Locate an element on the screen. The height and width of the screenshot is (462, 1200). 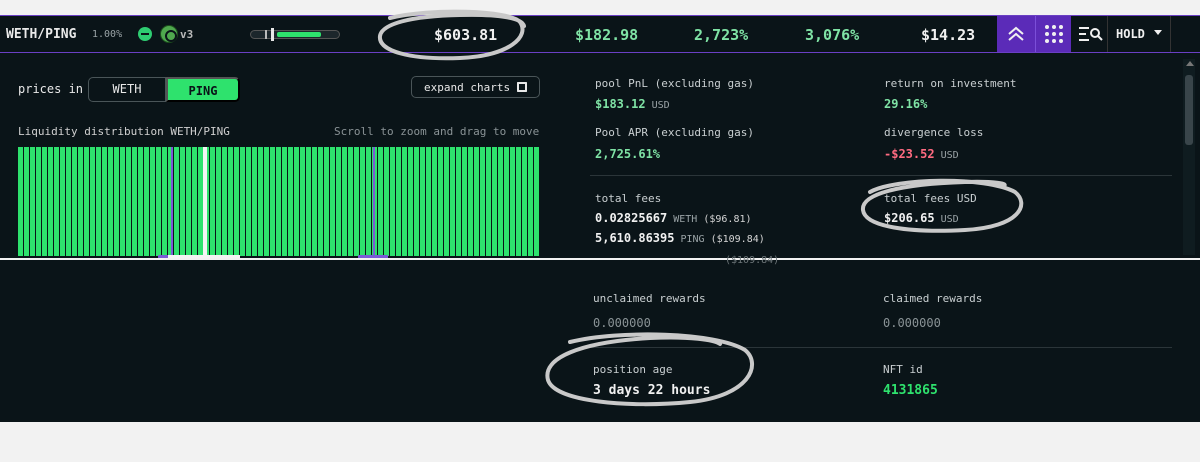
nft-id-label: NFT id is located at coordinates (903, 369).